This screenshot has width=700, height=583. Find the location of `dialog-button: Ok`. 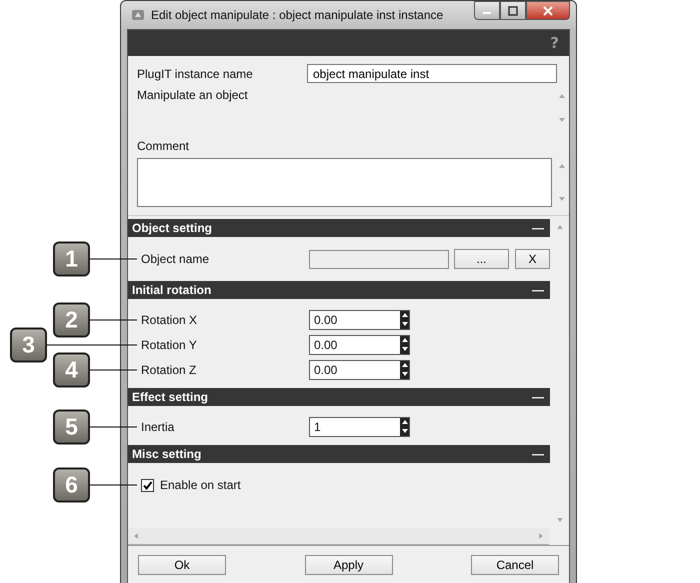

dialog-button: Ok is located at coordinates (182, 565).